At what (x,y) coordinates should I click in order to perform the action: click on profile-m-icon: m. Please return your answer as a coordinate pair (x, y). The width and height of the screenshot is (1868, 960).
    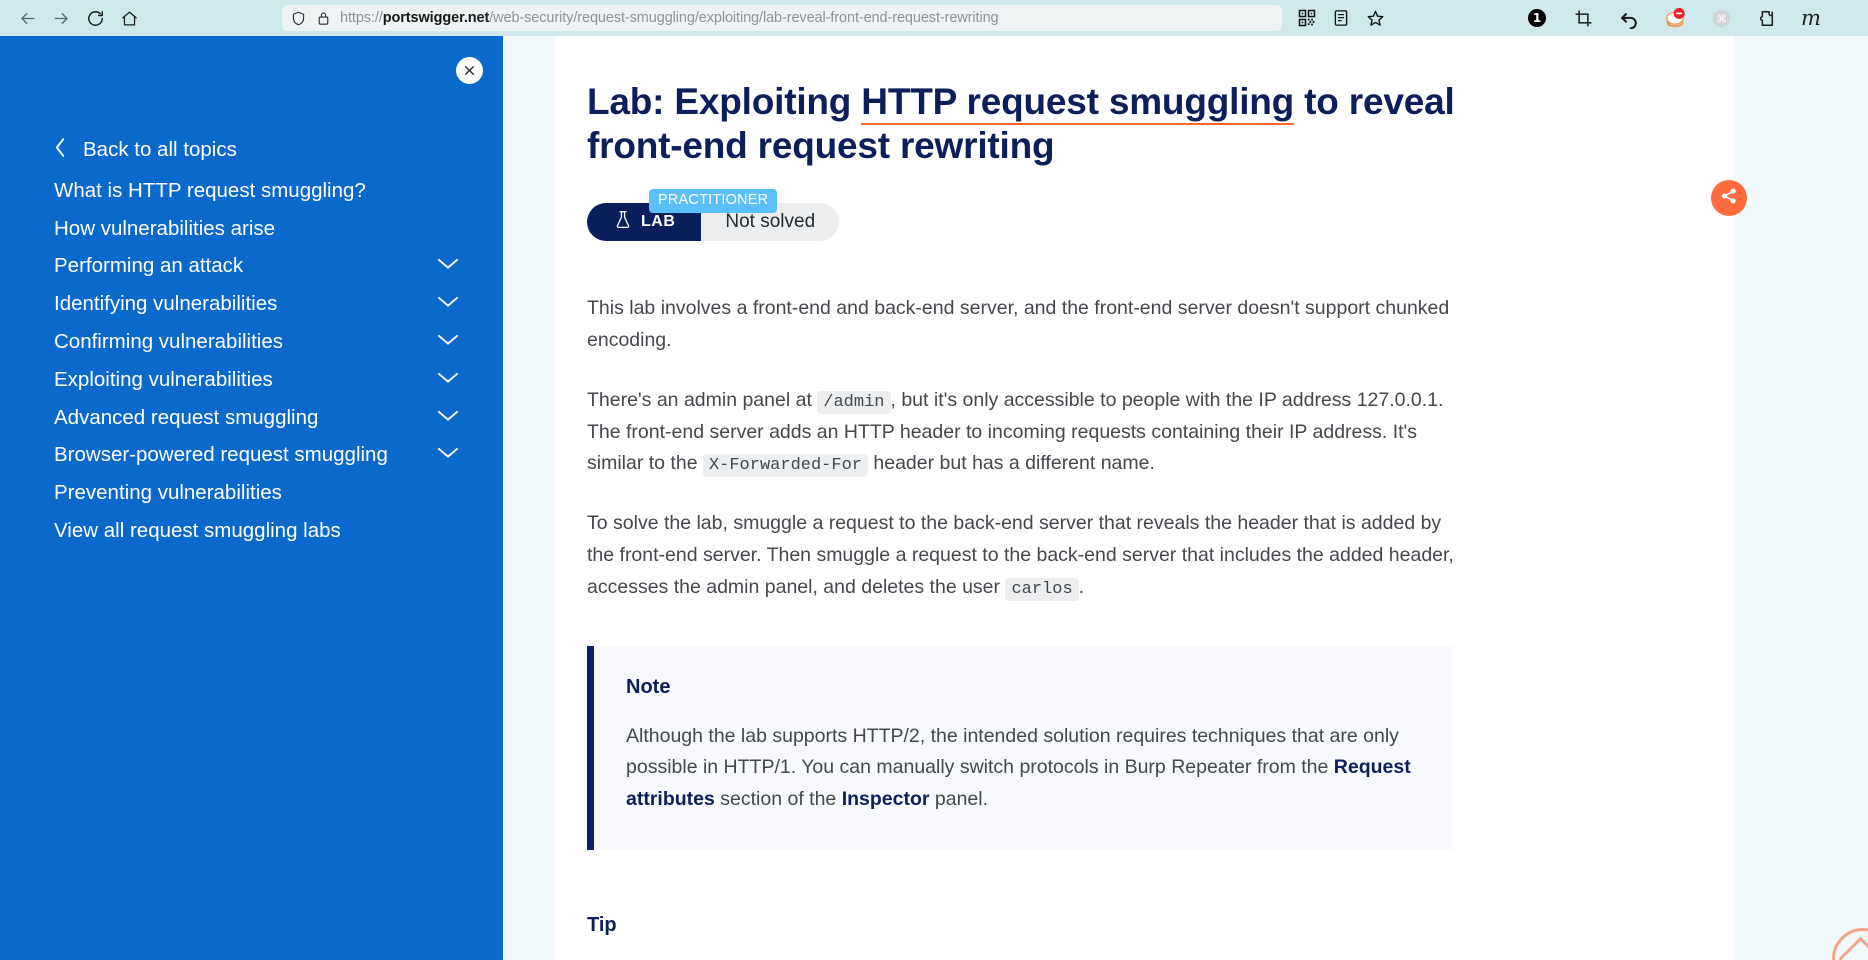
    Looking at the image, I should click on (1811, 18).